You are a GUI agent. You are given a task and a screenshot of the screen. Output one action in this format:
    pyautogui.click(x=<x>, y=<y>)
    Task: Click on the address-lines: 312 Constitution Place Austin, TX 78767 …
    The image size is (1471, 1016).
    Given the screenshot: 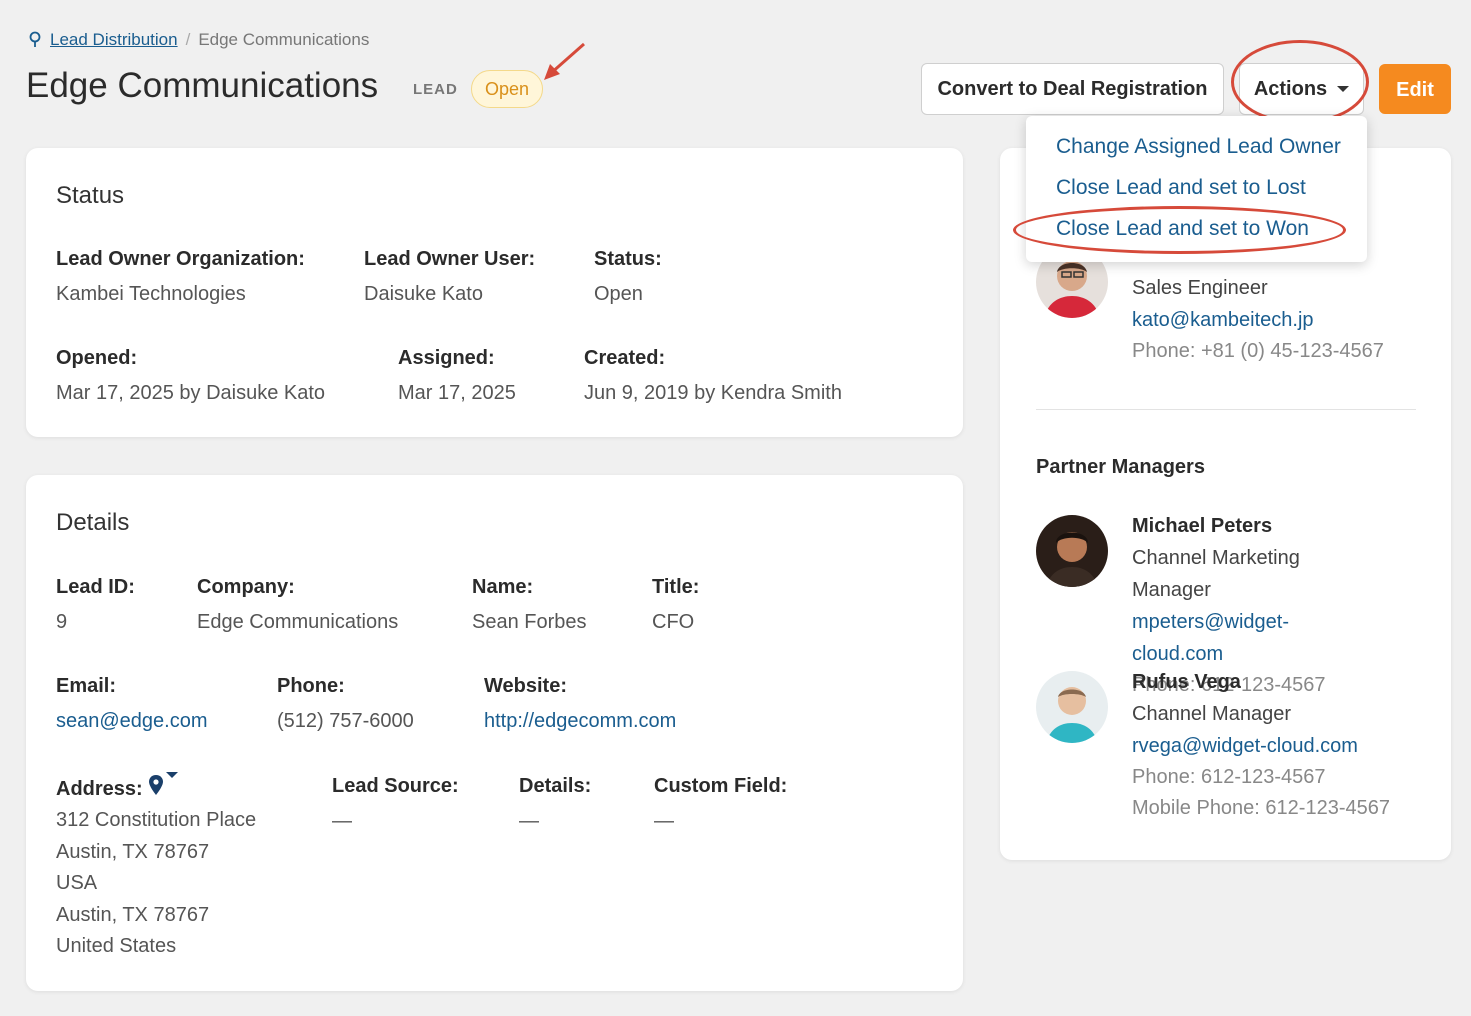 What is the action you would take?
    pyautogui.click(x=156, y=884)
    